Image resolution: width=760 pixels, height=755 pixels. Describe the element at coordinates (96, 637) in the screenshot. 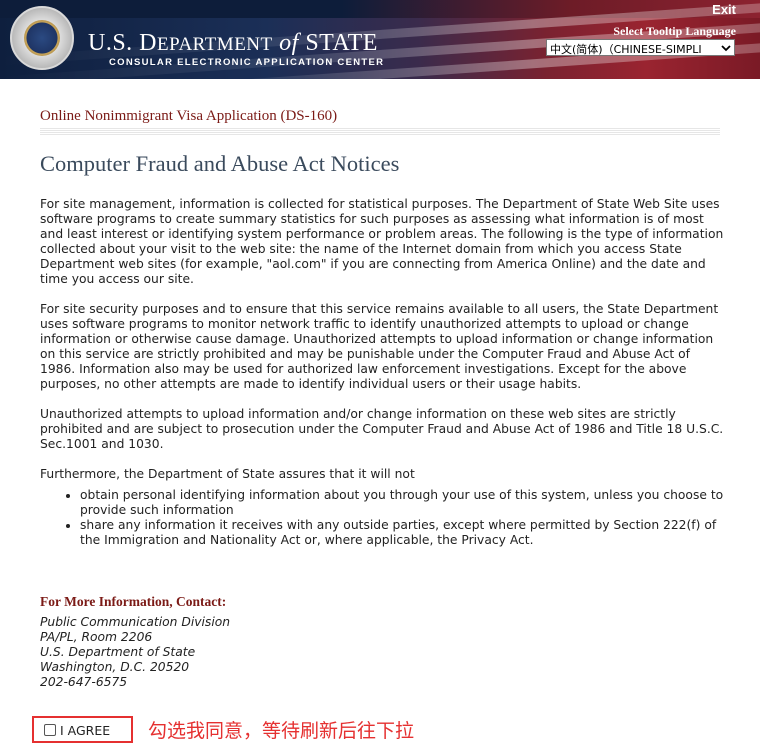

I see `contact-line: PA/PL, Room 2206` at that location.